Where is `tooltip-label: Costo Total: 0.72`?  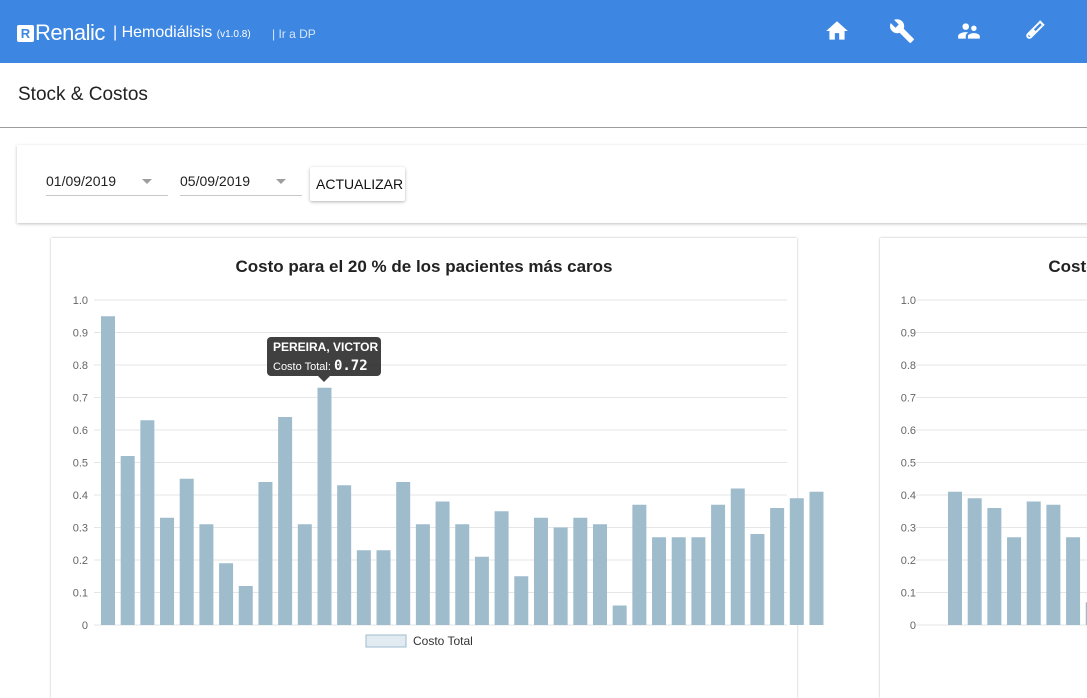
tooltip-label: Costo Total: 0.72 is located at coordinates (320, 366).